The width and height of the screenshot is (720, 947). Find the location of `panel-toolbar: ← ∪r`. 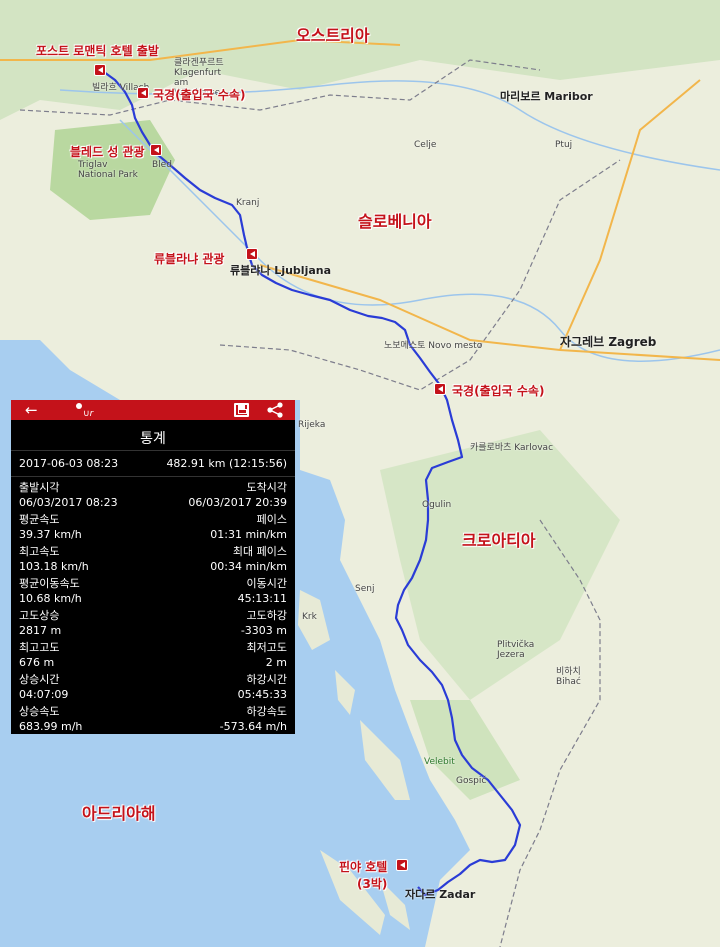

panel-toolbar: ← ∪r is located at coordinates (153, 410).